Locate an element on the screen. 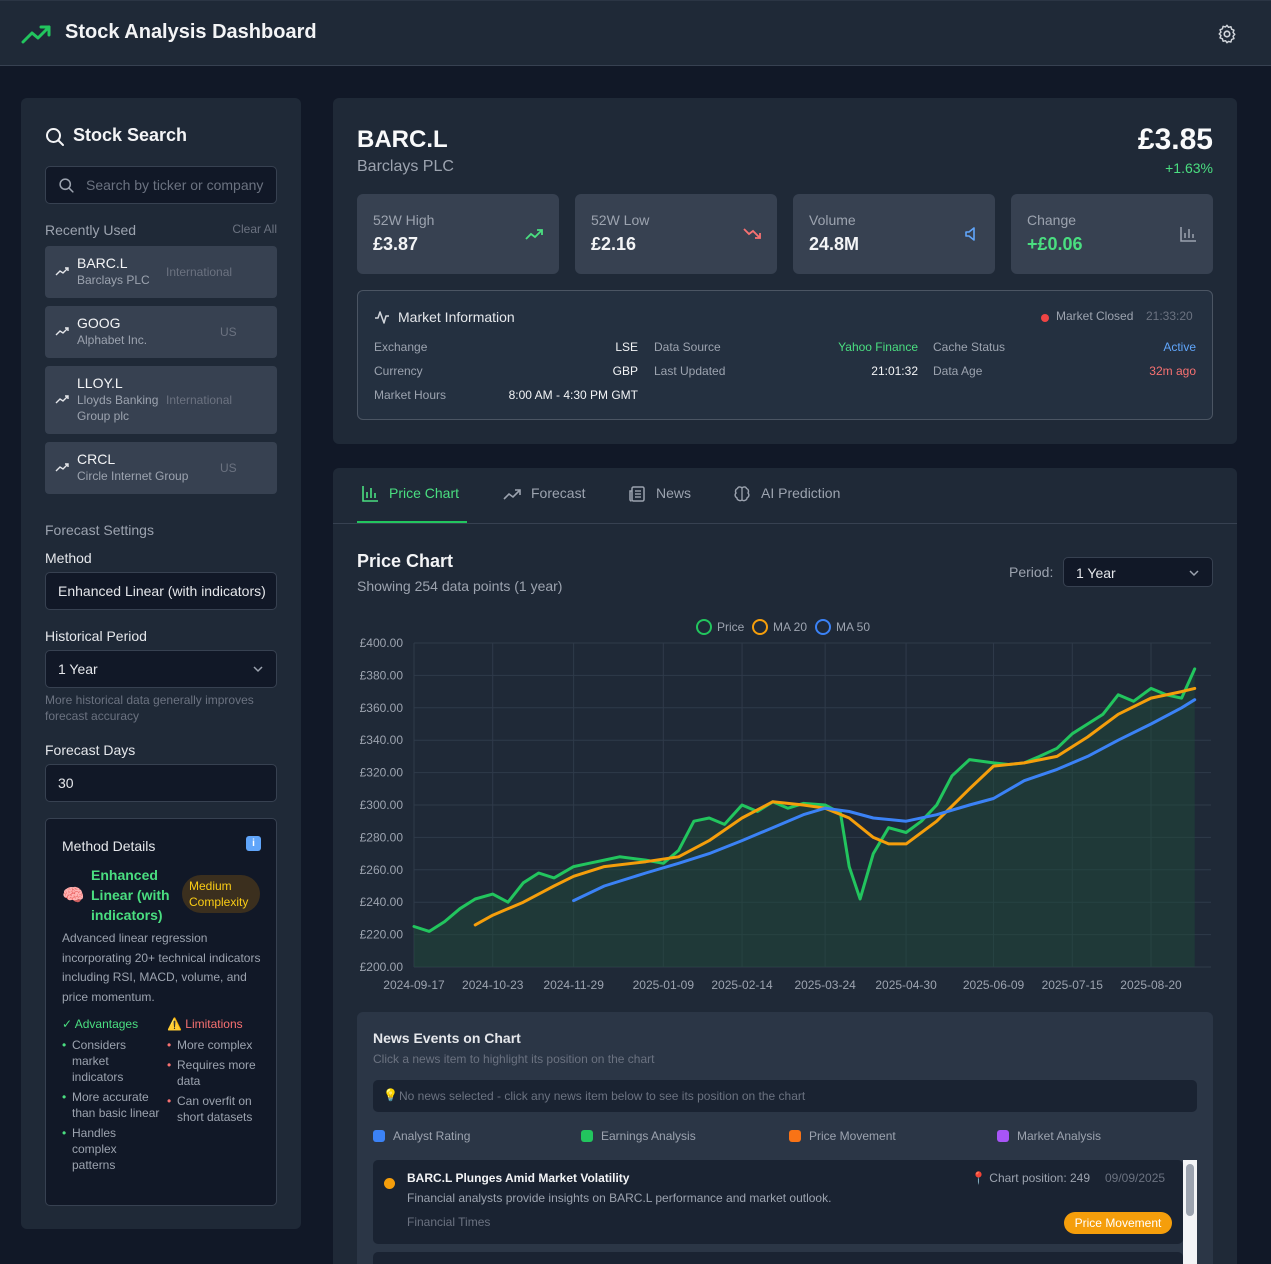 The height and width of the screenshot is (1264, 1271). chevron-down-icon is located at coordinates (258, 669).